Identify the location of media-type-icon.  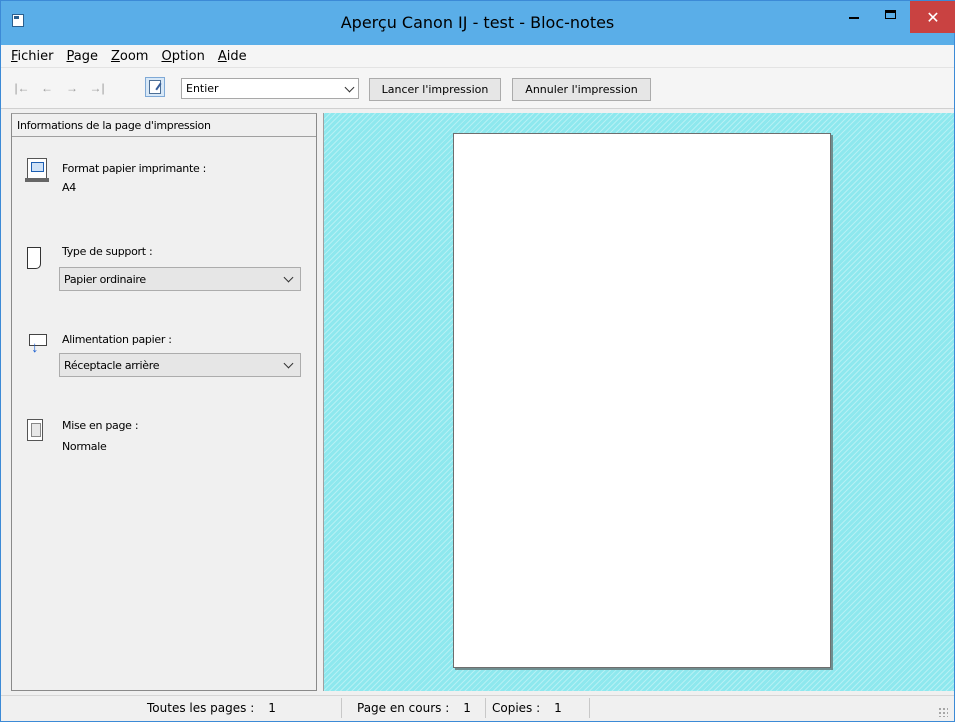
(34, 258).